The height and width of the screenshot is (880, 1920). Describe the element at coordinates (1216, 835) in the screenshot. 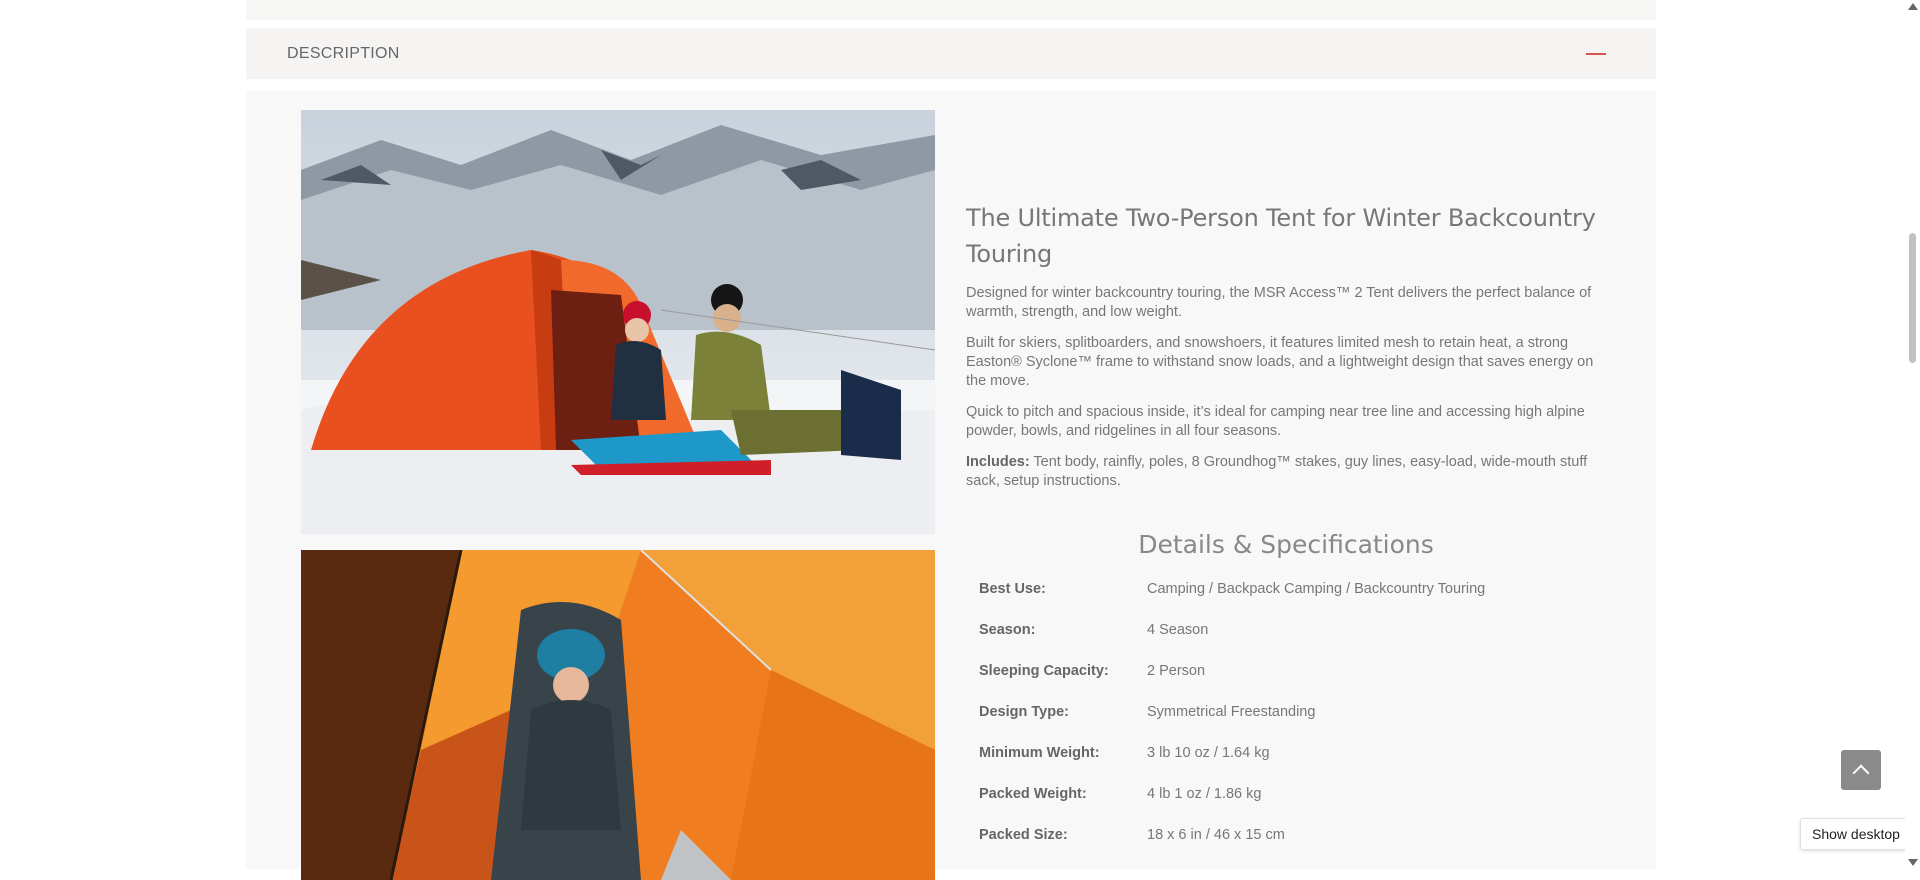

I see `spec-value: 18 x 6 in / 46 x 15 cm` at that location.